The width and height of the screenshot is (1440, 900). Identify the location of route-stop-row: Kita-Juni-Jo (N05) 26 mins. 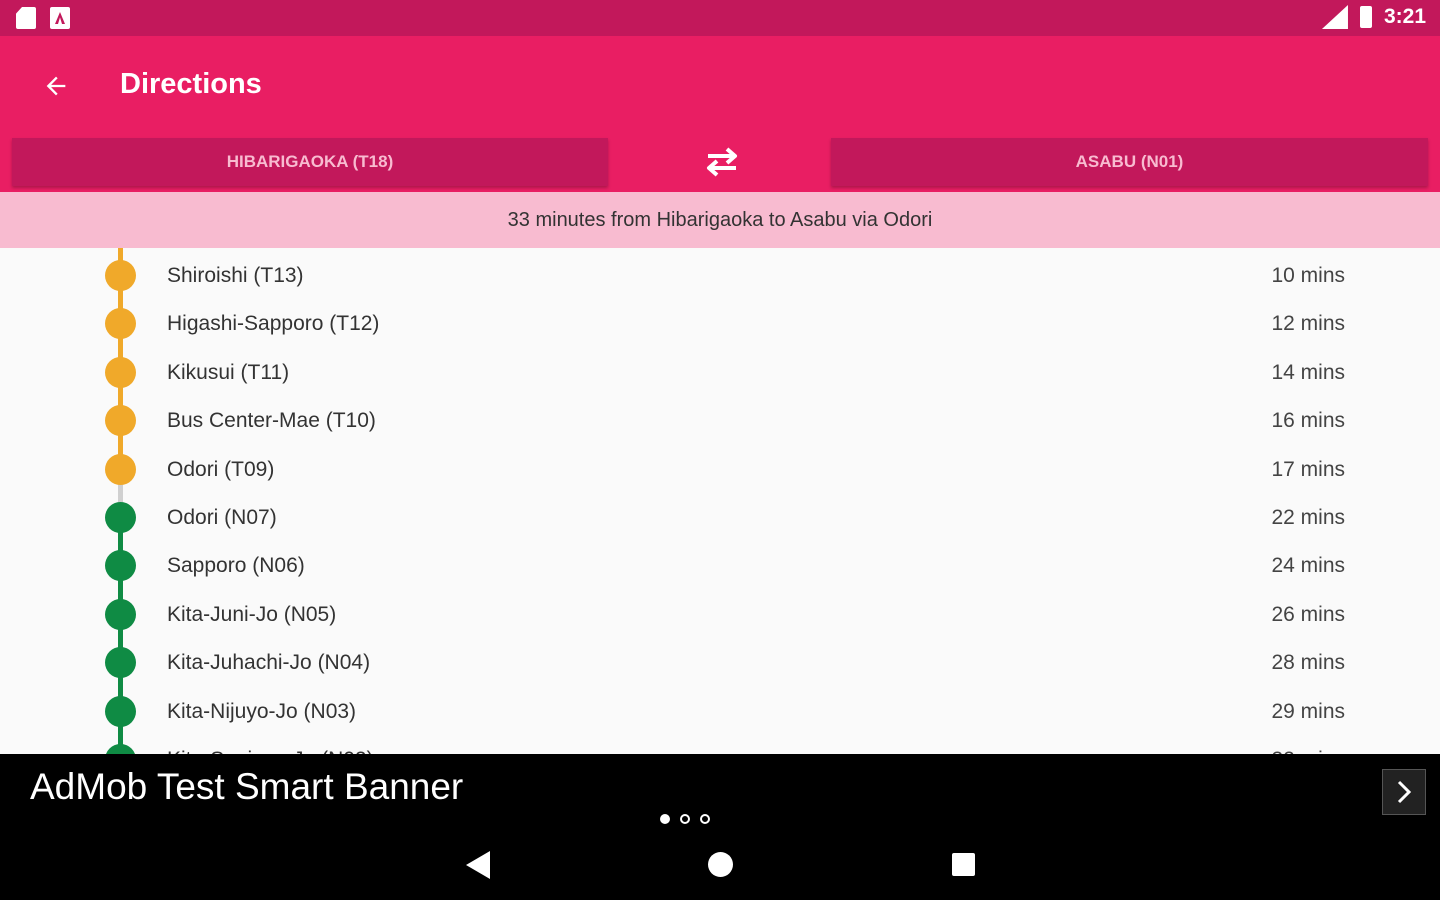
(720, 614).